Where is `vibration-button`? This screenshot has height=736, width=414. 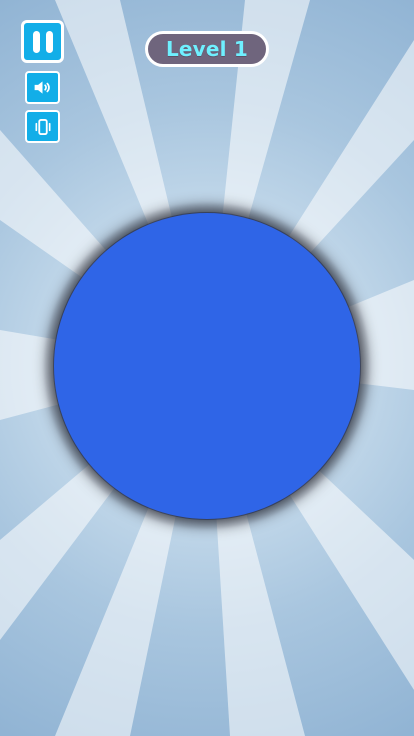
vibration-button is located at coordinates (42, 126).